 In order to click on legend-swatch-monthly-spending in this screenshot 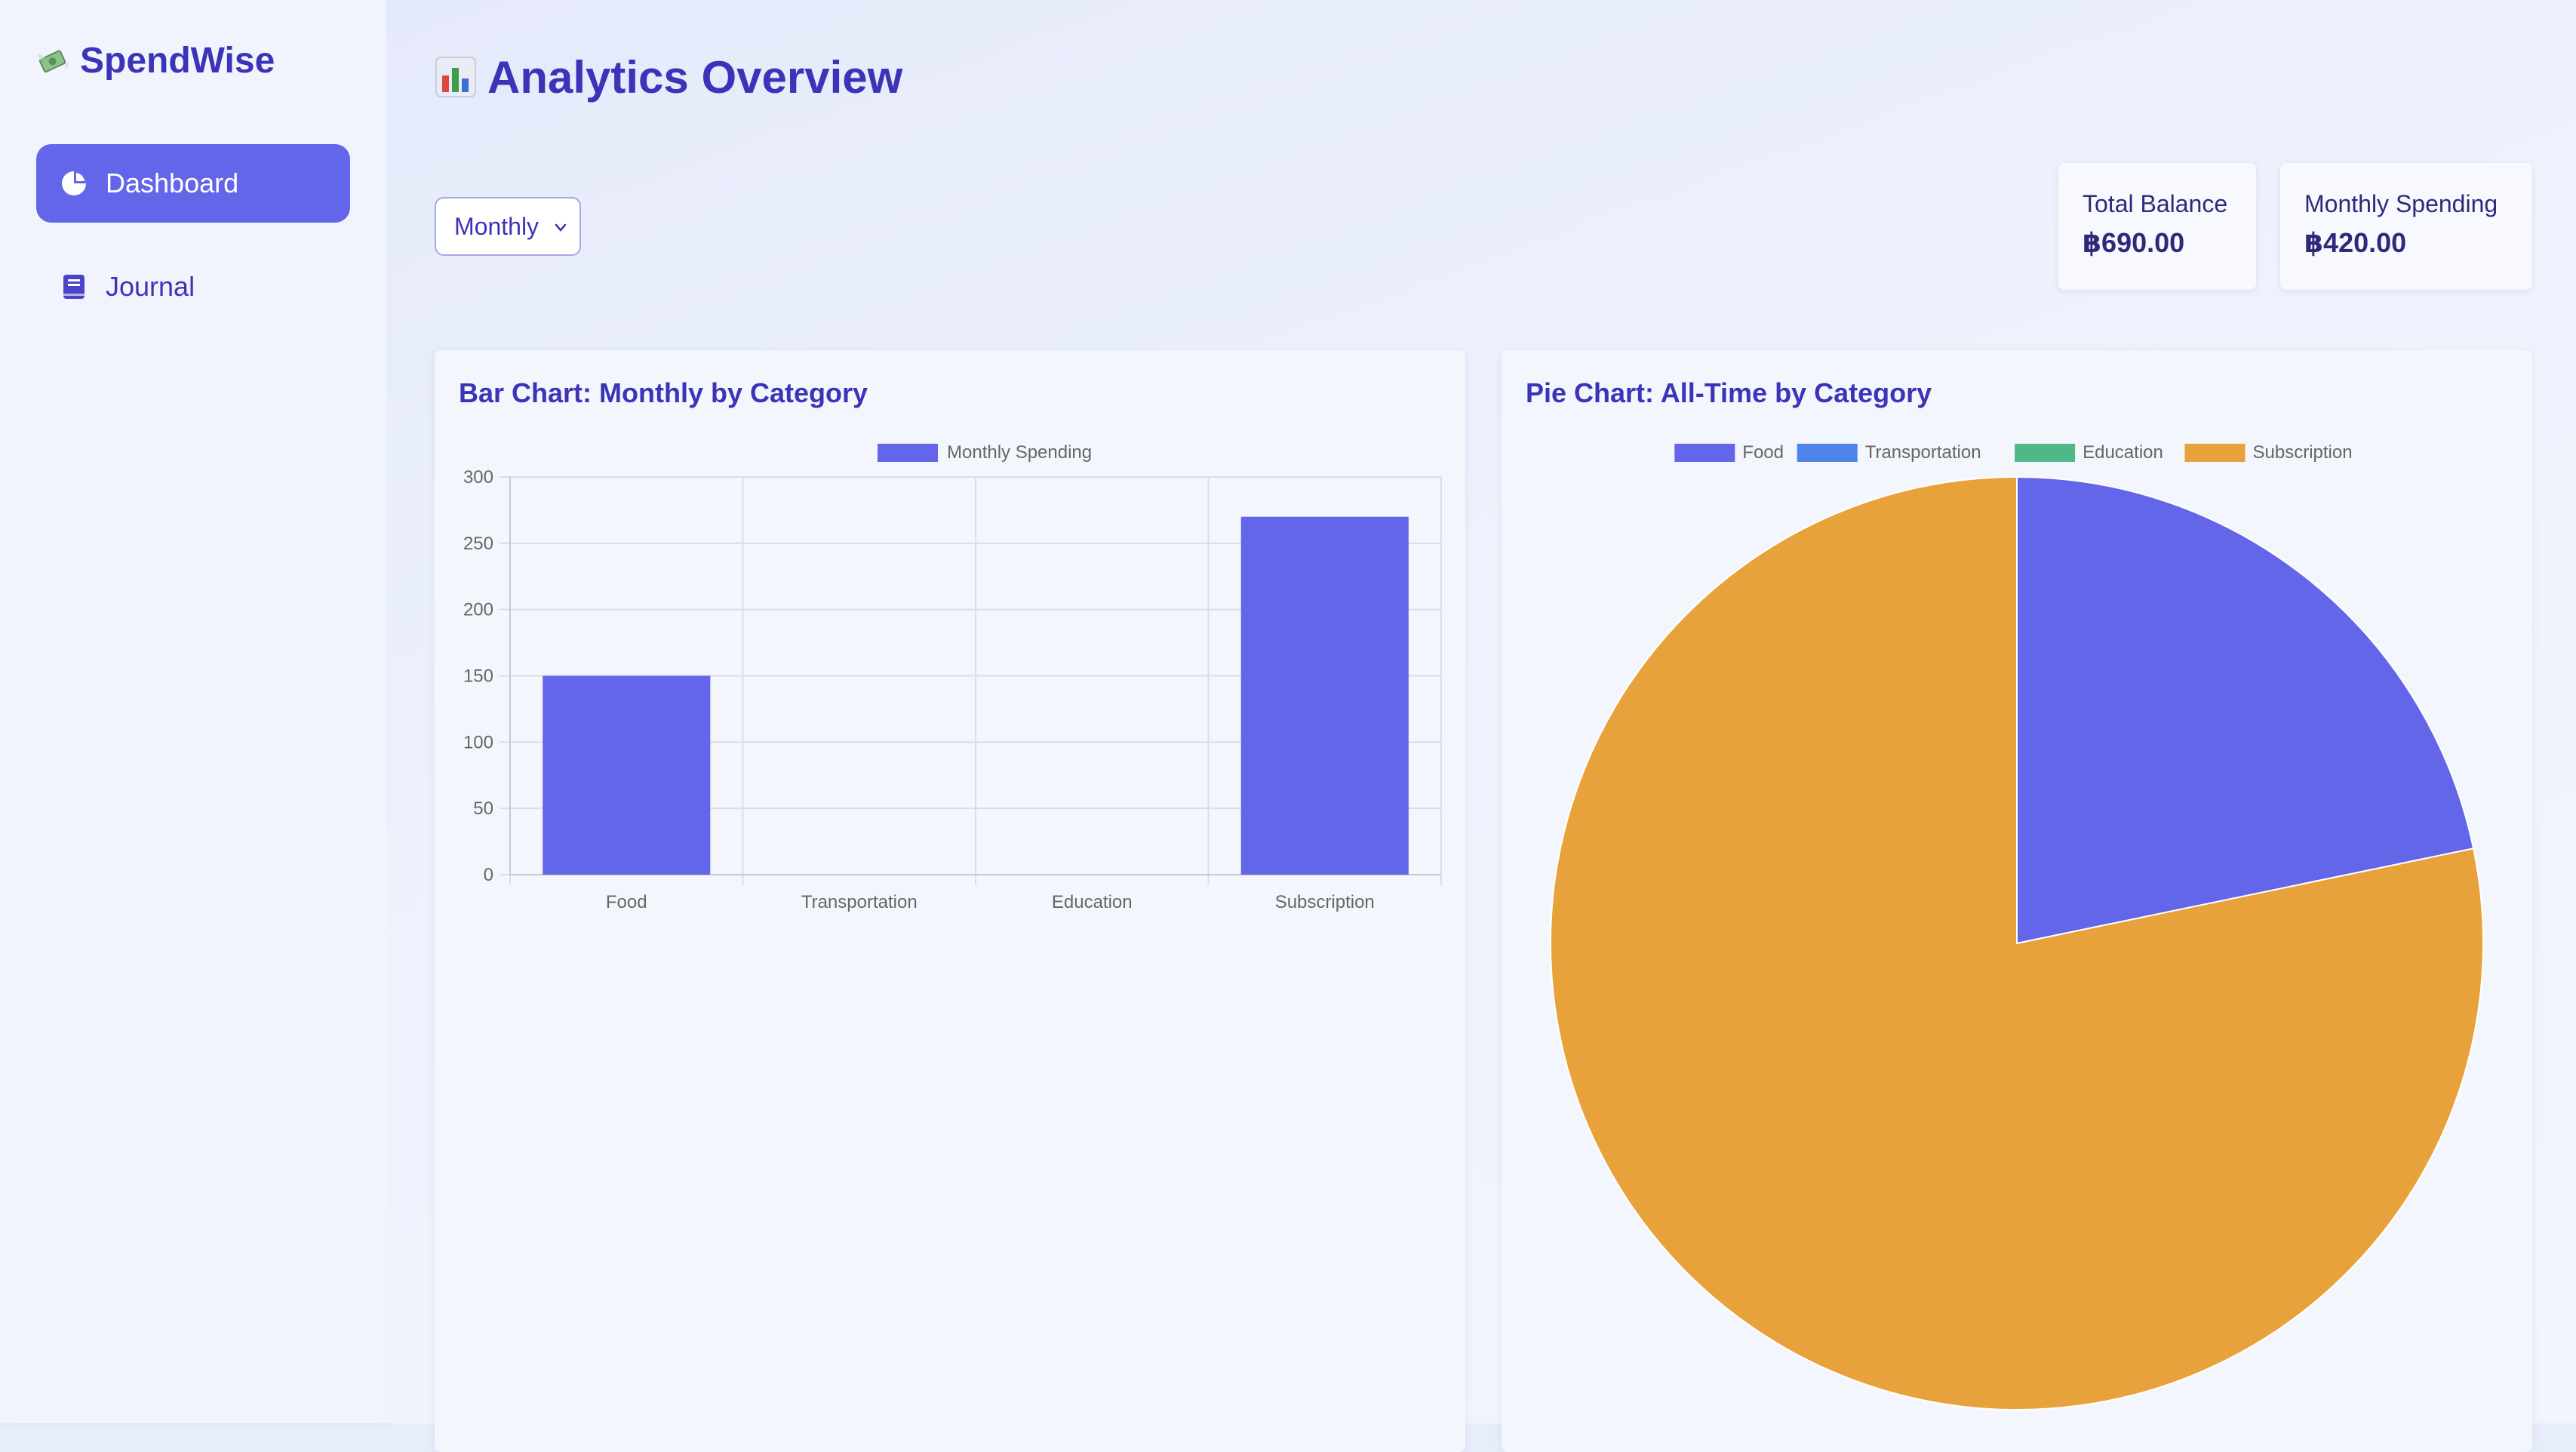, I will do `click(908, 453)`.